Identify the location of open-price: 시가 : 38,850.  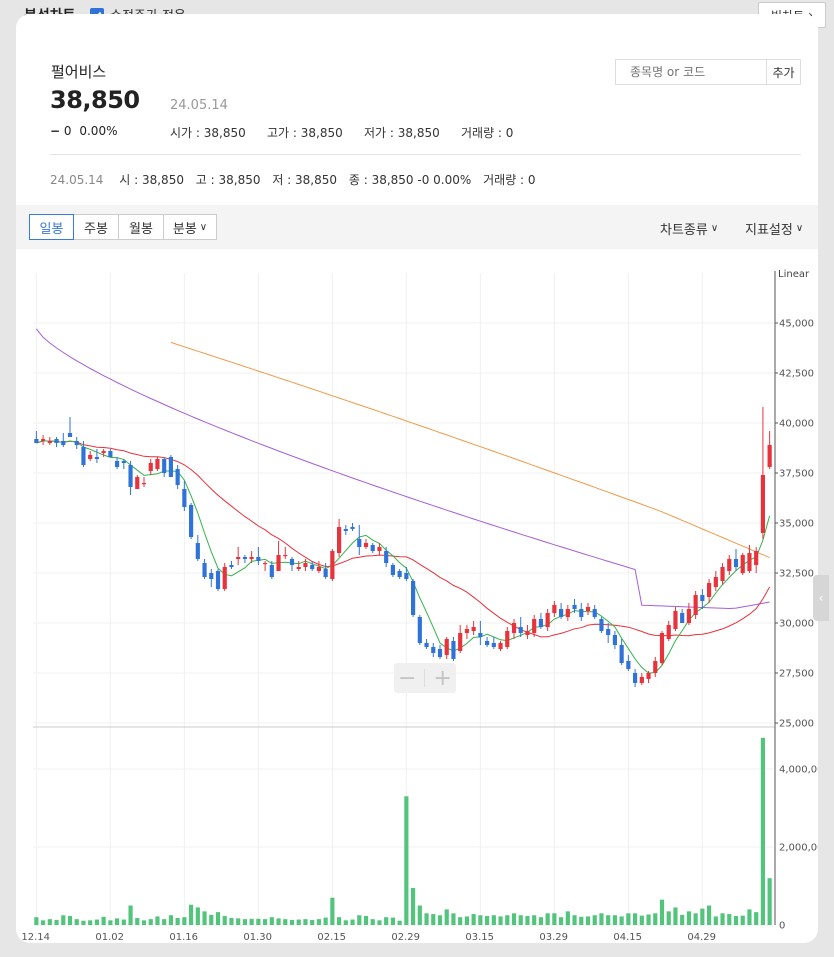
(208, 133).